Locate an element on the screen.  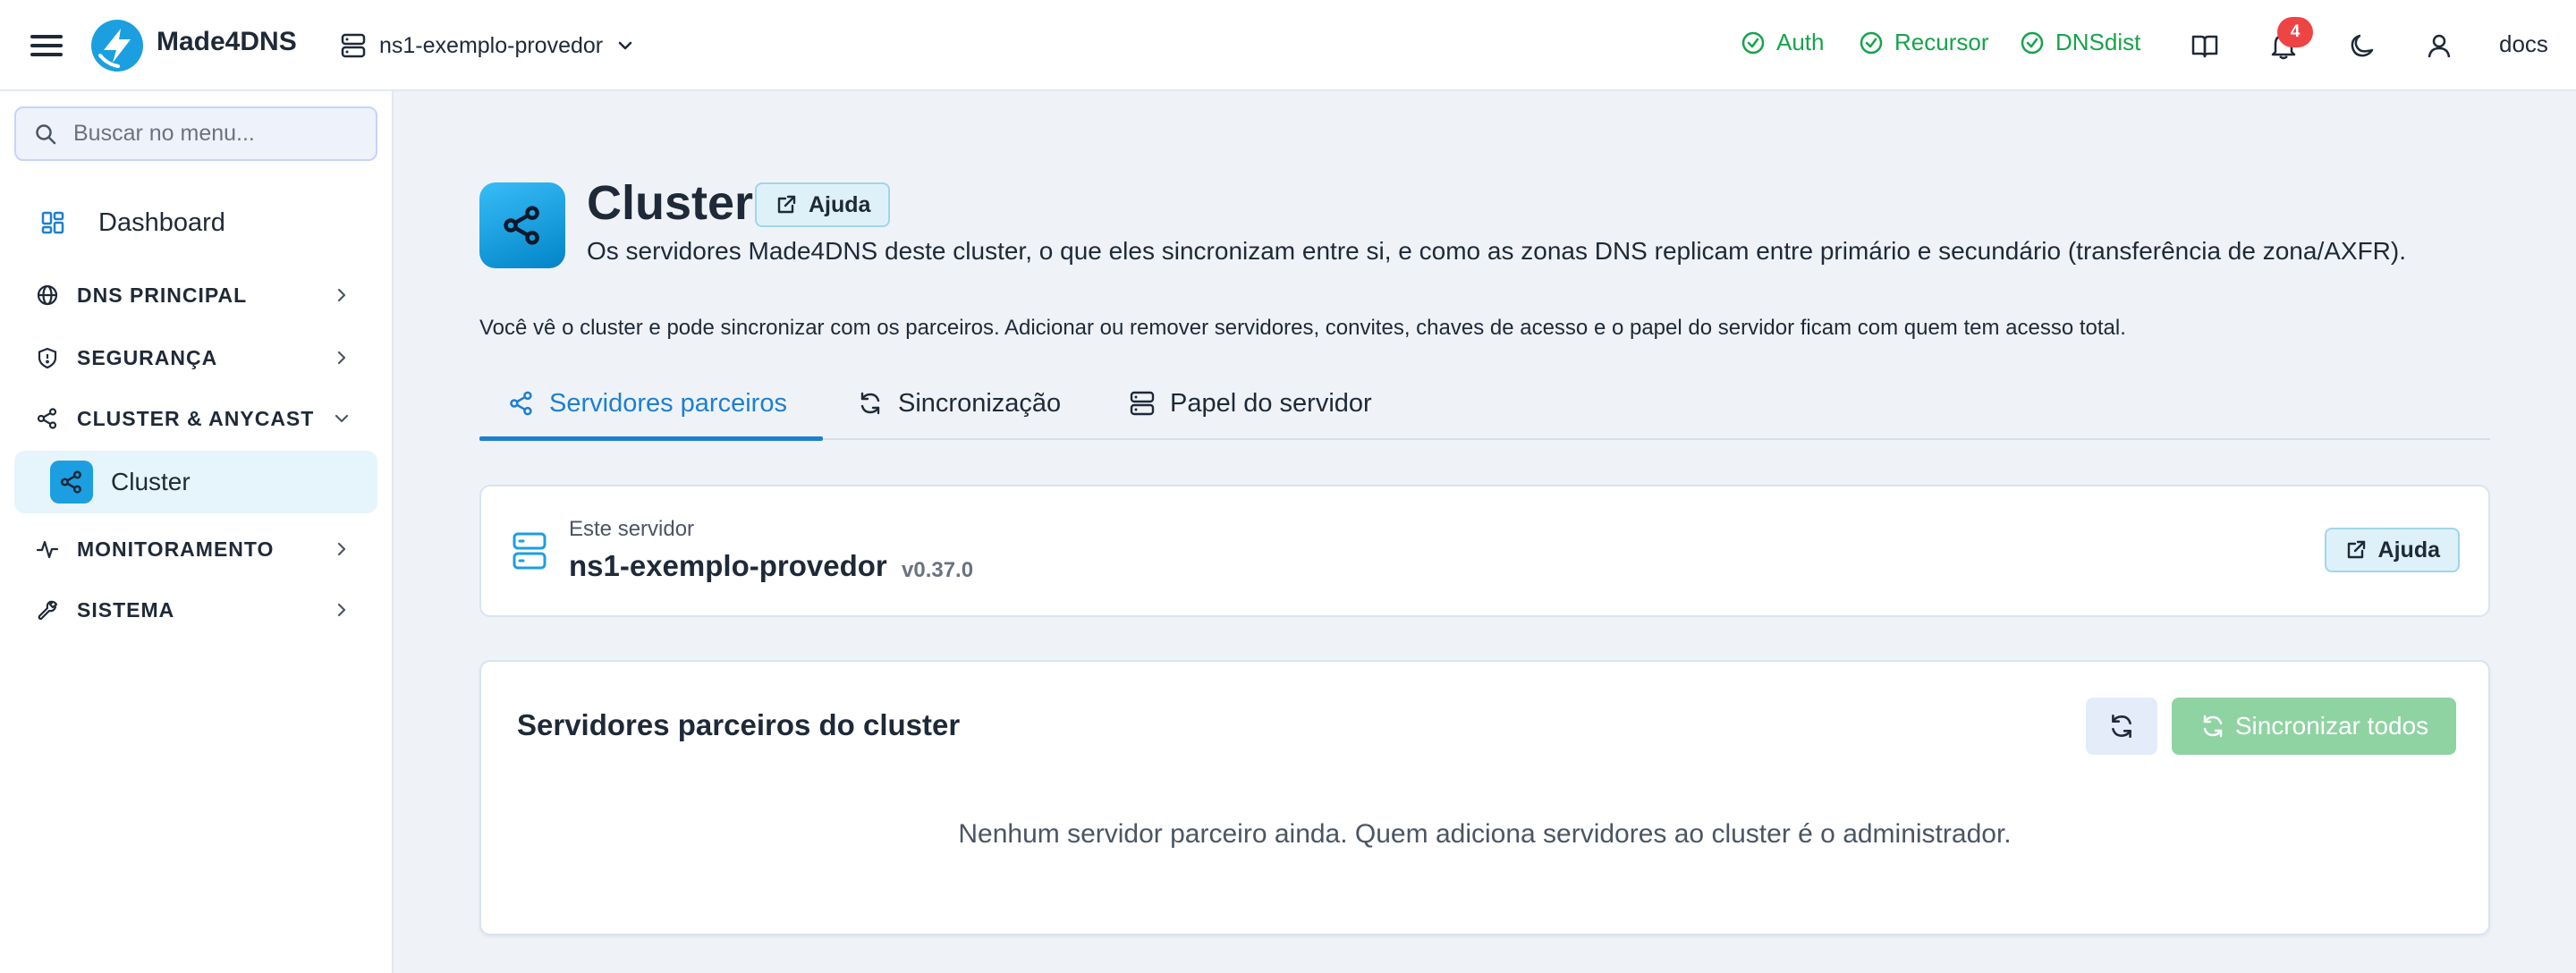
server-selector-label: ns1-exemplo-provedor is located at coordinates (491, 45).